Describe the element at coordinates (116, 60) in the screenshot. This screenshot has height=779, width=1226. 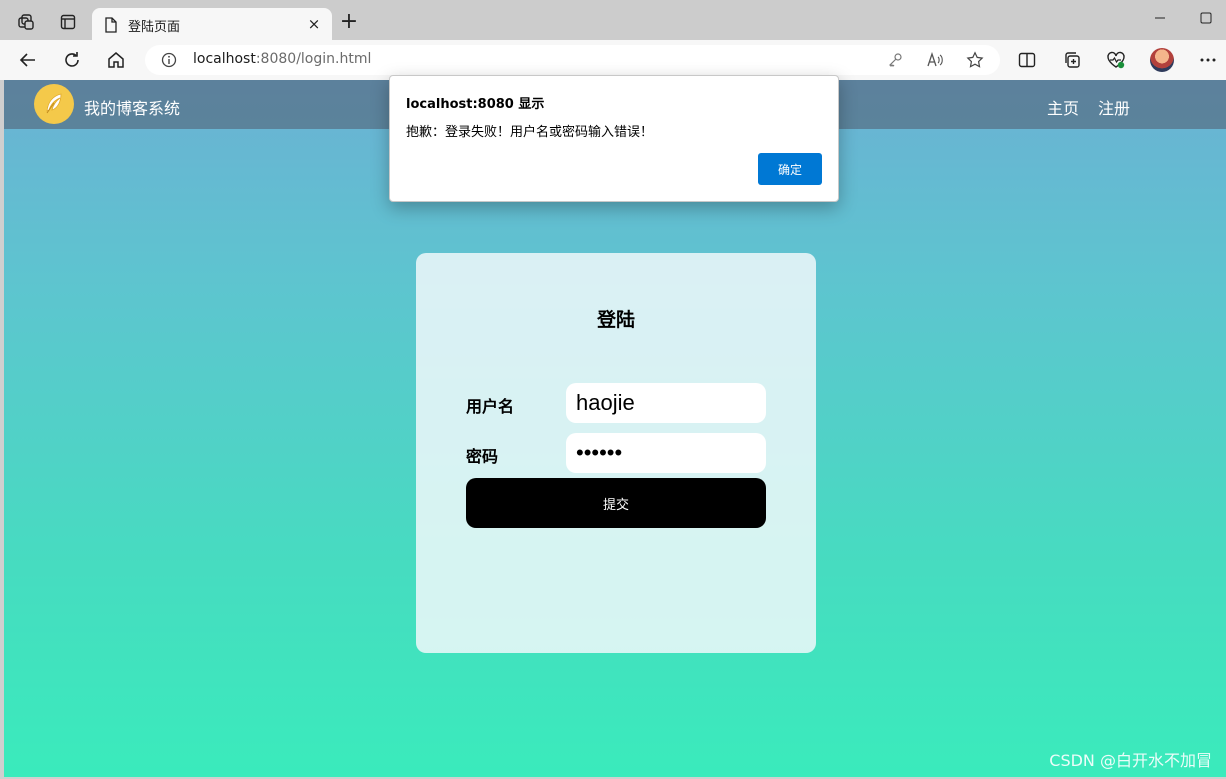
I see `home-icon` at that location.